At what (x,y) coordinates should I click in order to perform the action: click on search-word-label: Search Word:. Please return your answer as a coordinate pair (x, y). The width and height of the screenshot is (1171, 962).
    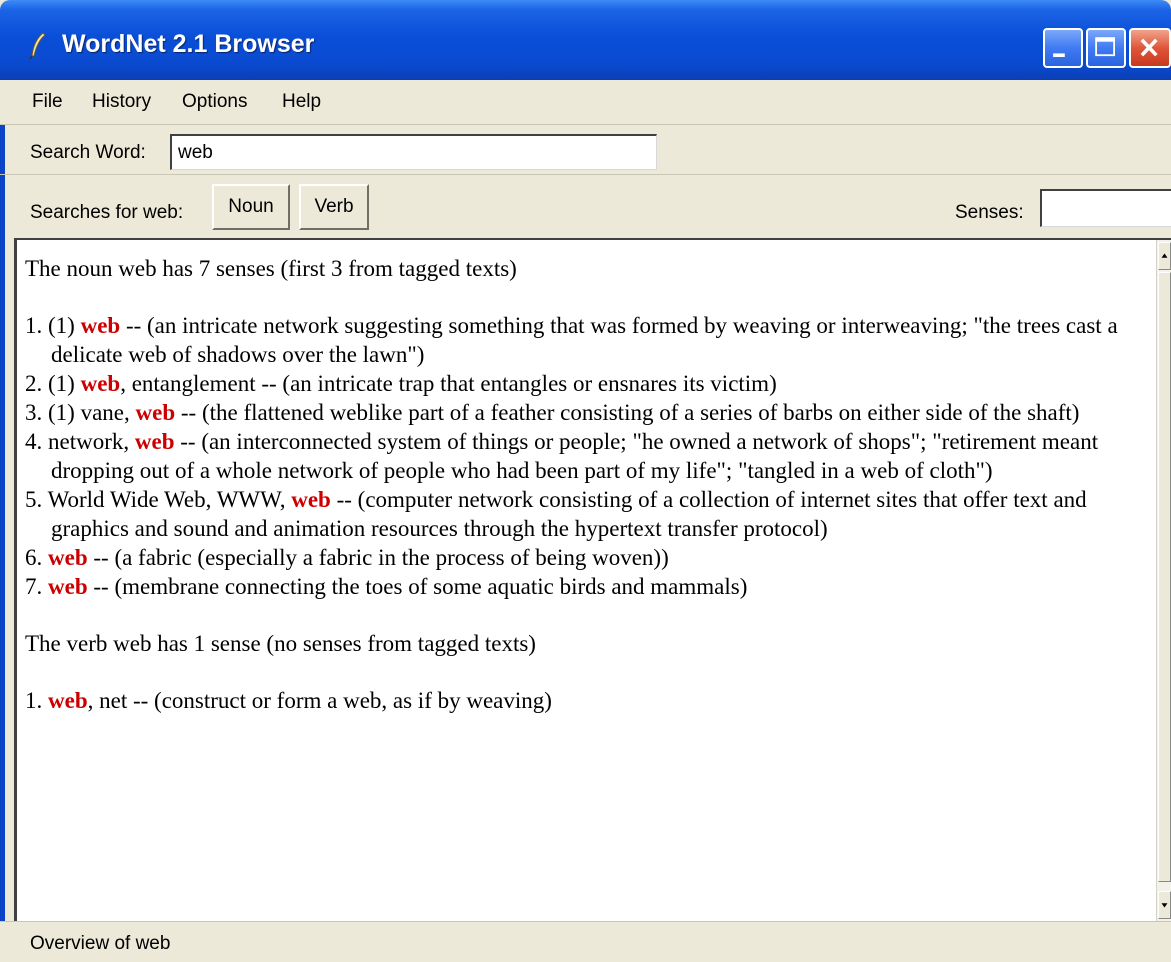
    Looking at the image, I should click on (88, 152).